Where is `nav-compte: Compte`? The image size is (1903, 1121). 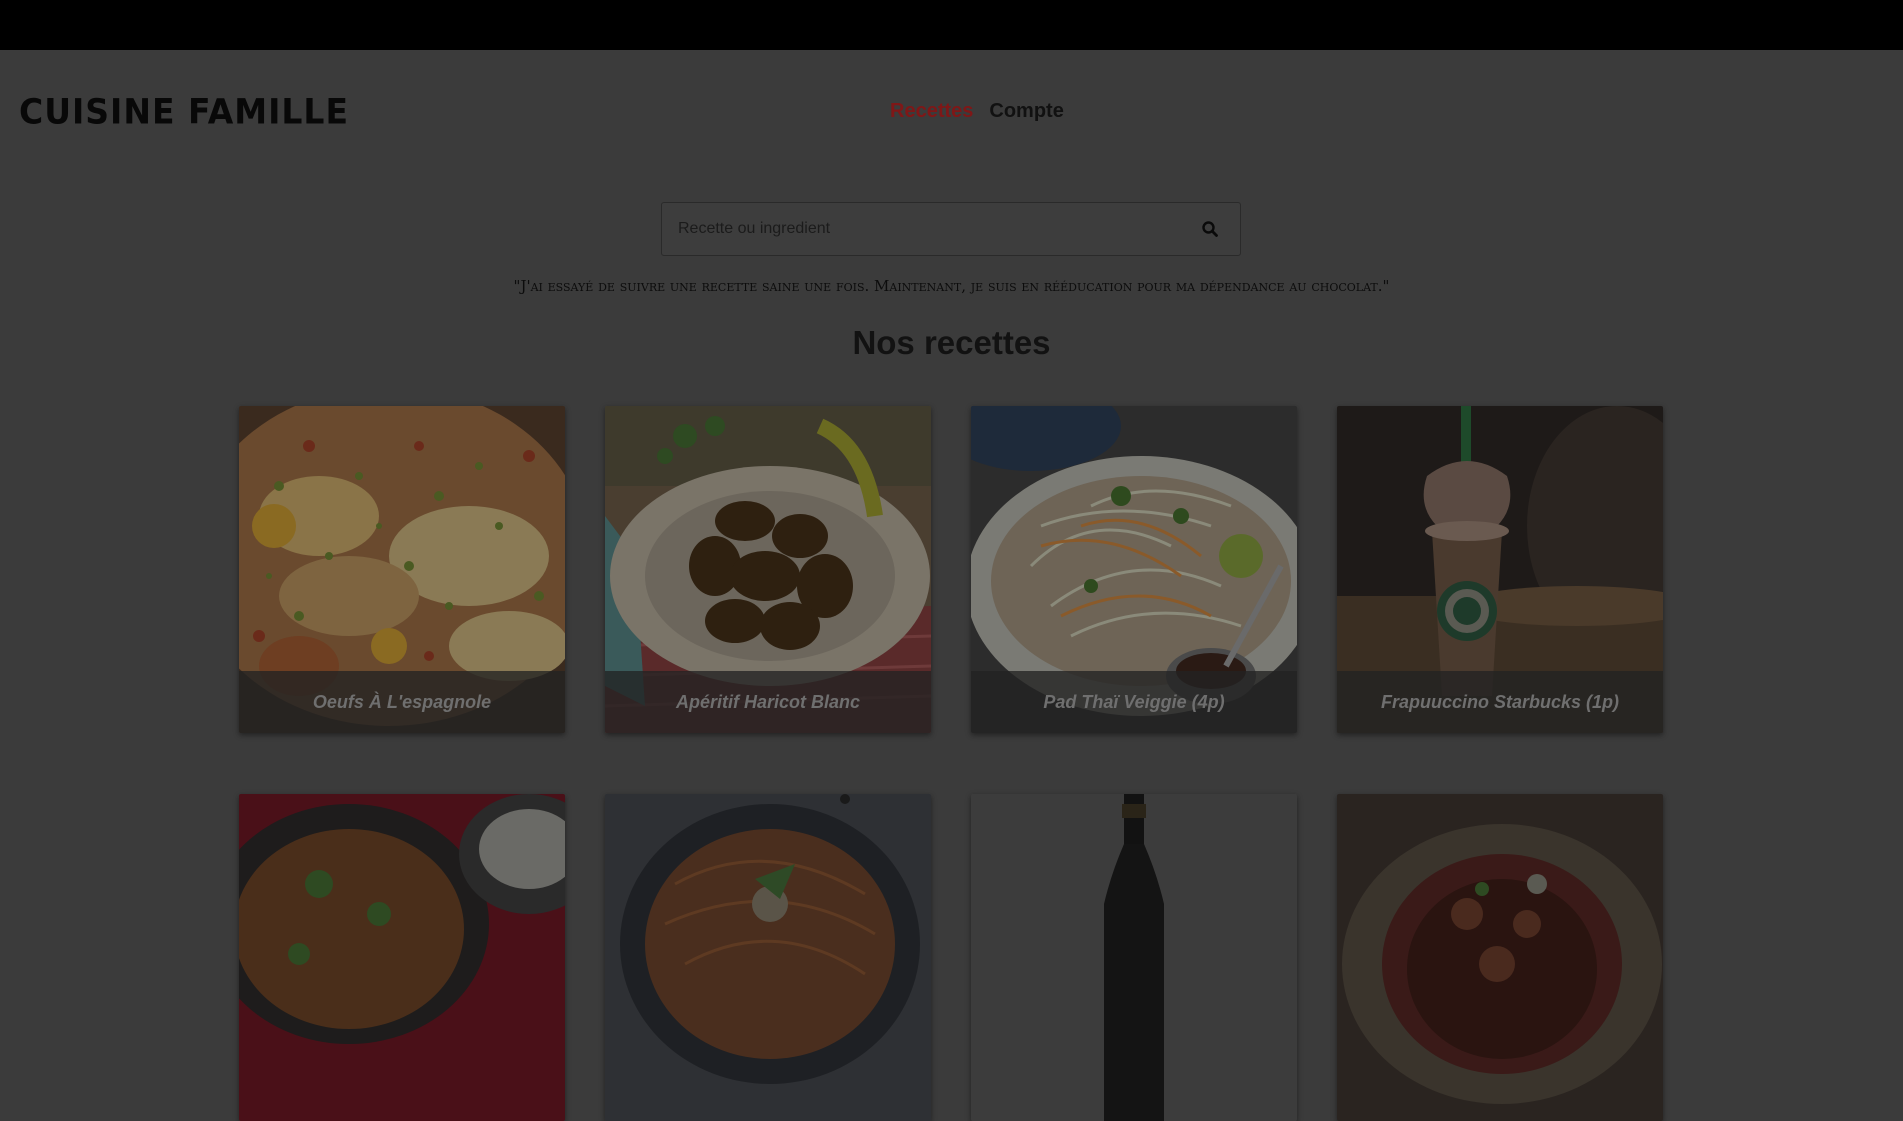 nav-compte: Compte is located at coordinates (1026, 111).